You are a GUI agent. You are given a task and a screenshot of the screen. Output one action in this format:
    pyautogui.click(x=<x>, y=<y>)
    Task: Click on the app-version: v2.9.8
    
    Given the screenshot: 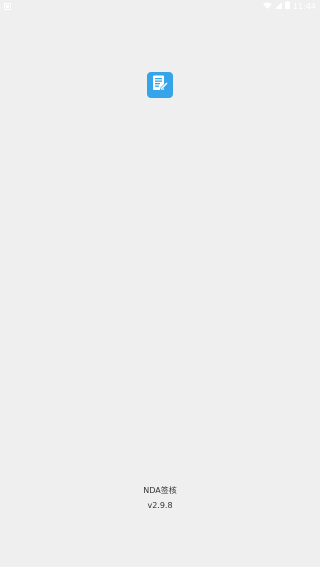 What is the action you would take?
    pyautogui.click(x=160, y=505)
    